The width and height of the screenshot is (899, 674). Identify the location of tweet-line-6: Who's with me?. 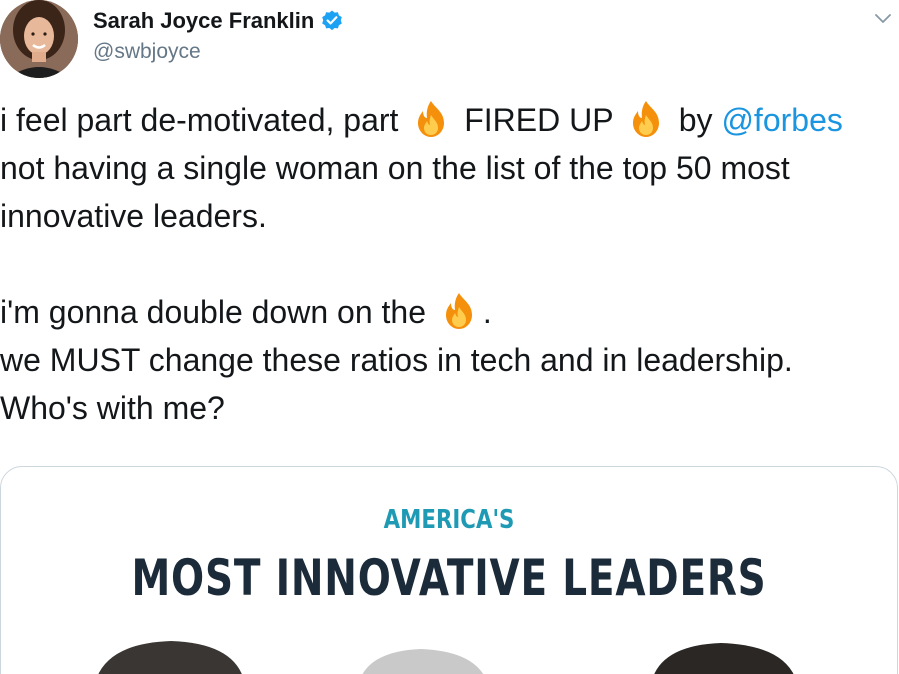
(112, 408).